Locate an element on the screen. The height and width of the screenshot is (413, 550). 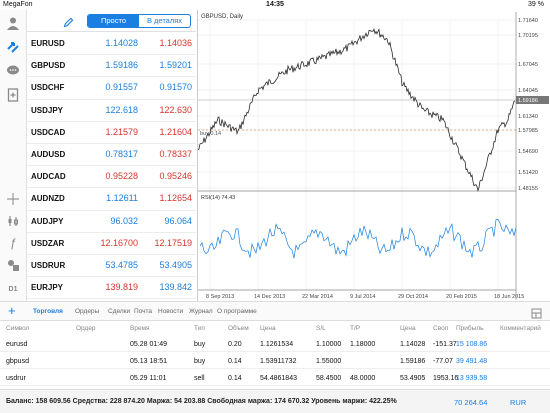
quote-row: USDCHF 0.91557 0.91570 is located at coordinates (111, 88).